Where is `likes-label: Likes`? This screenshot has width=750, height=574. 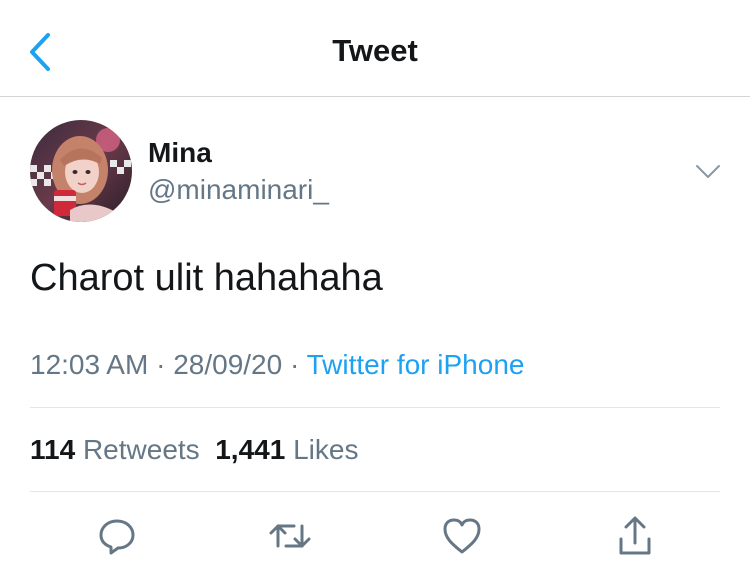 likes-label: Likes is located at coordinates (326, 449).